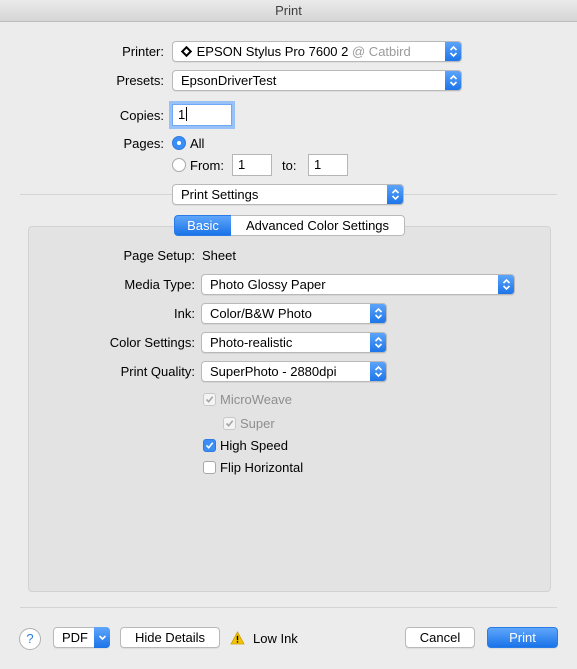 Image resolution: width=577 pixels, height=669 pixels. What do you see at coordinates (294, 342) in the screenshot?
I see `color-settings-popup: Photo-realistic` at bounding box center [294, 342].